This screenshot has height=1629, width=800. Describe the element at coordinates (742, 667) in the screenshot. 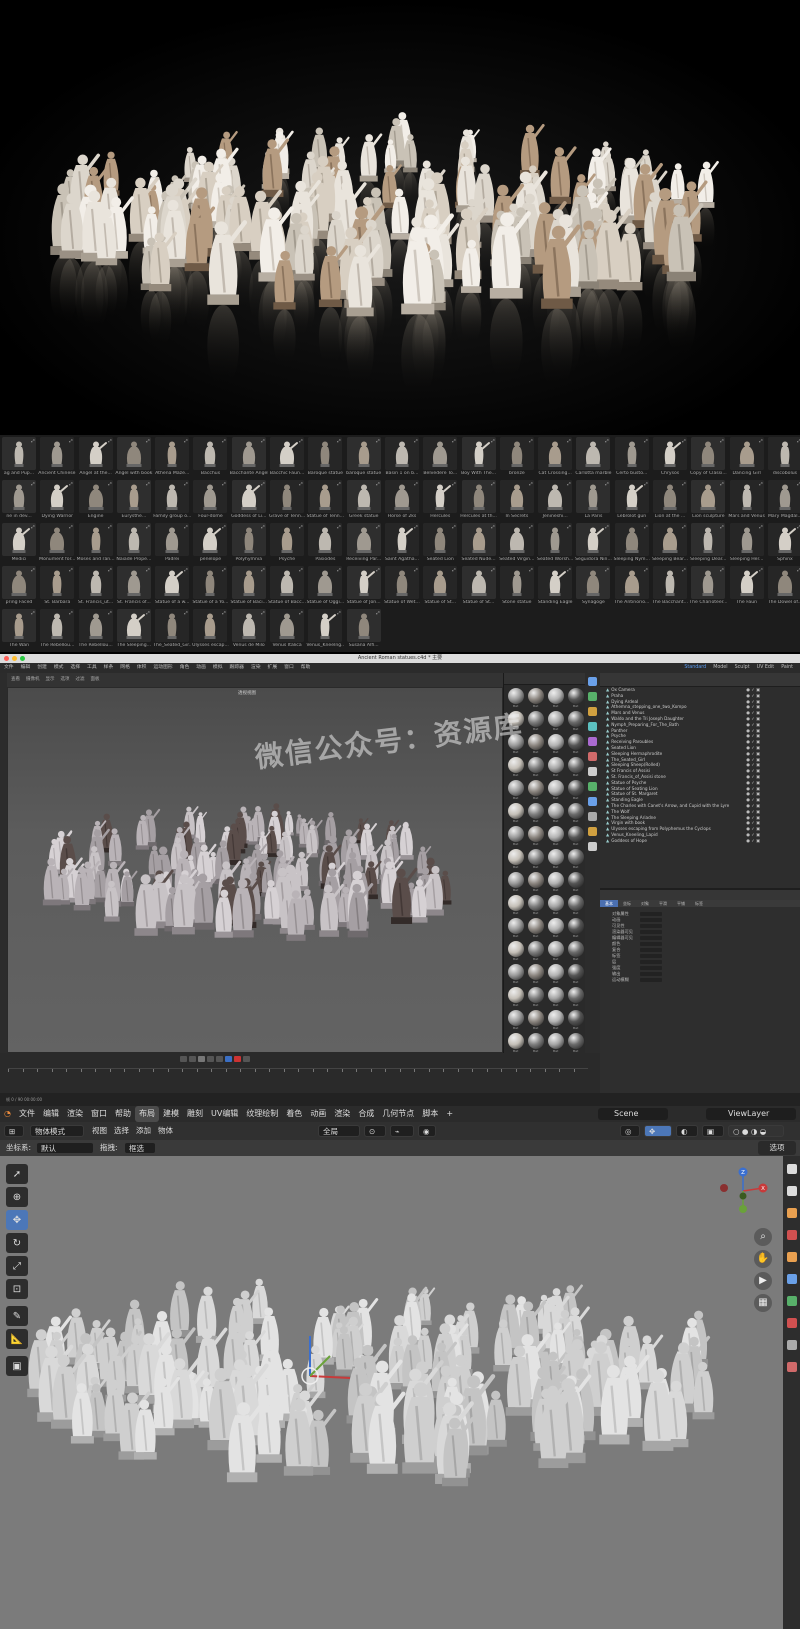

I see `c4d-layout-tab: Sculpt` at that location.